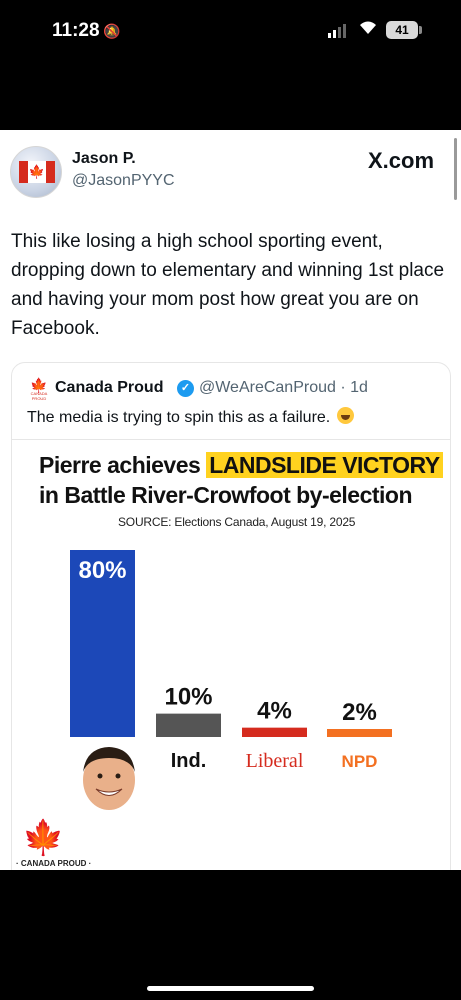 The height and width of the screenshot is (1000, 461). I want to click on battery-icon: 41, so click(402, 30).